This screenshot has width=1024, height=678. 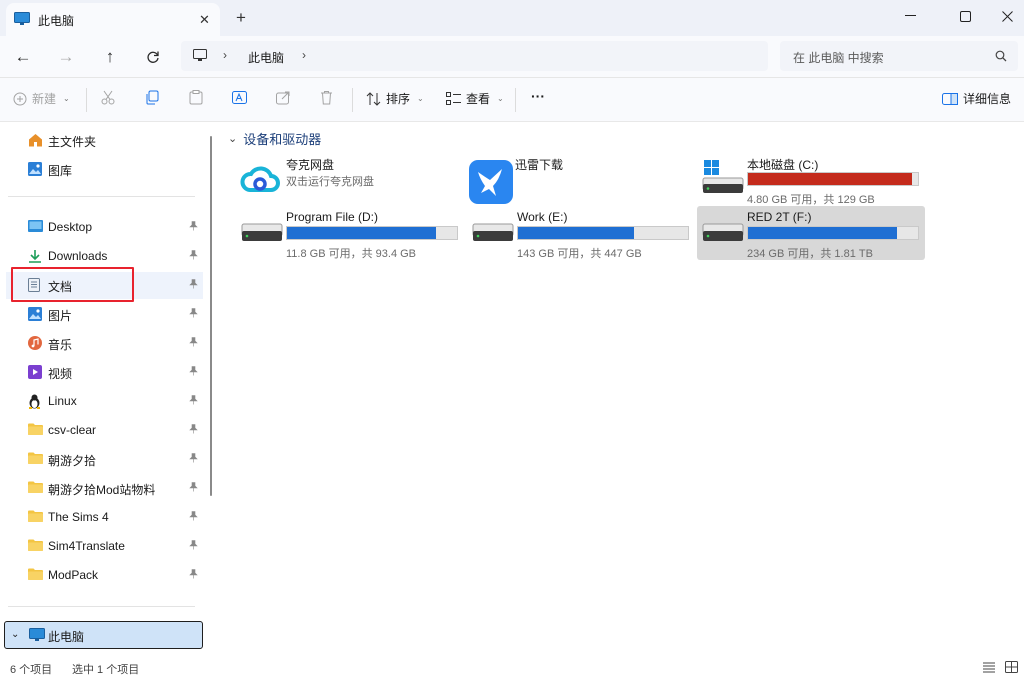 What do you see at coordinates (86, 546) in the screenshot?
I see `sidebar-item-label: Sim4Translate` at bounding box center [86, 546].